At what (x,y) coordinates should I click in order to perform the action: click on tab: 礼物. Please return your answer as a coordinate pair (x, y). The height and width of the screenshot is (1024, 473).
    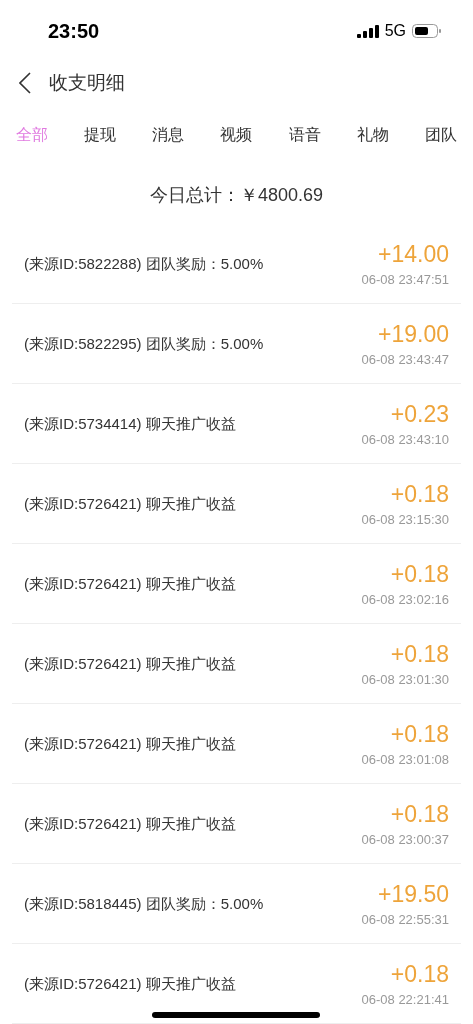
    Looking at the image, I should click on (372, 135).